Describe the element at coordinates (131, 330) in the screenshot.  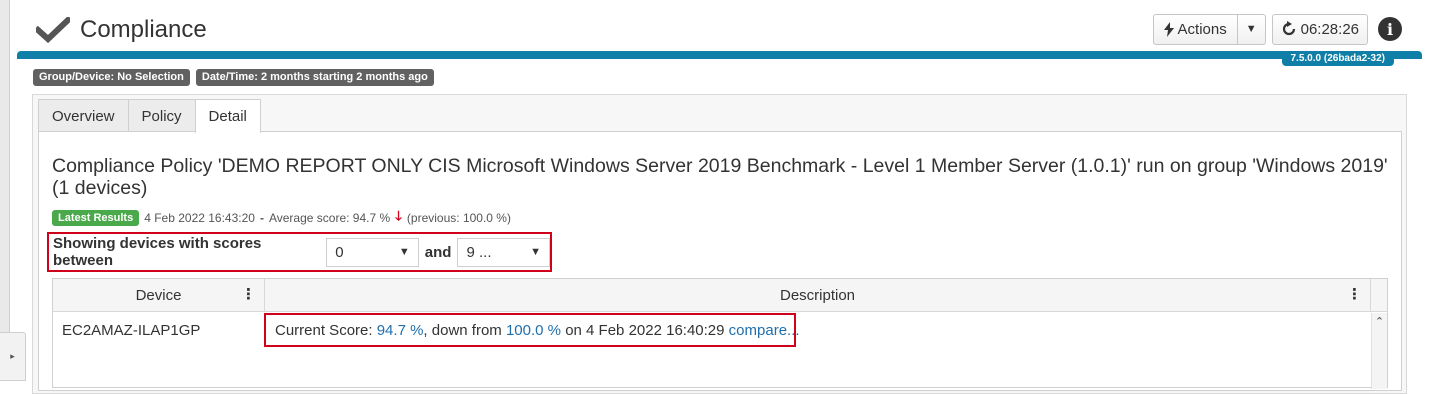
I see `device-cell: EC2AMAZ-ILAP1GP` at that location.